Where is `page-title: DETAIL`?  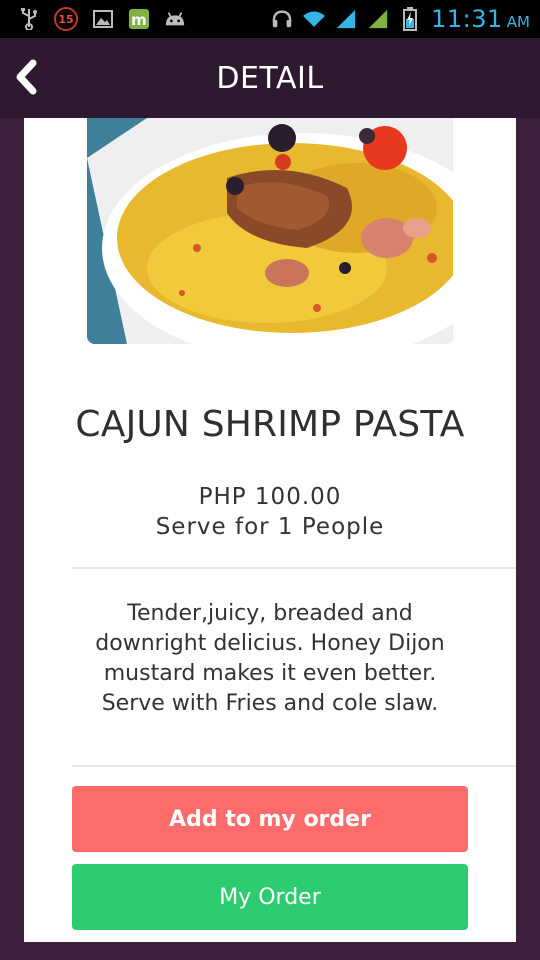
page-title: DETAIL is located at coordinates (270, 78).